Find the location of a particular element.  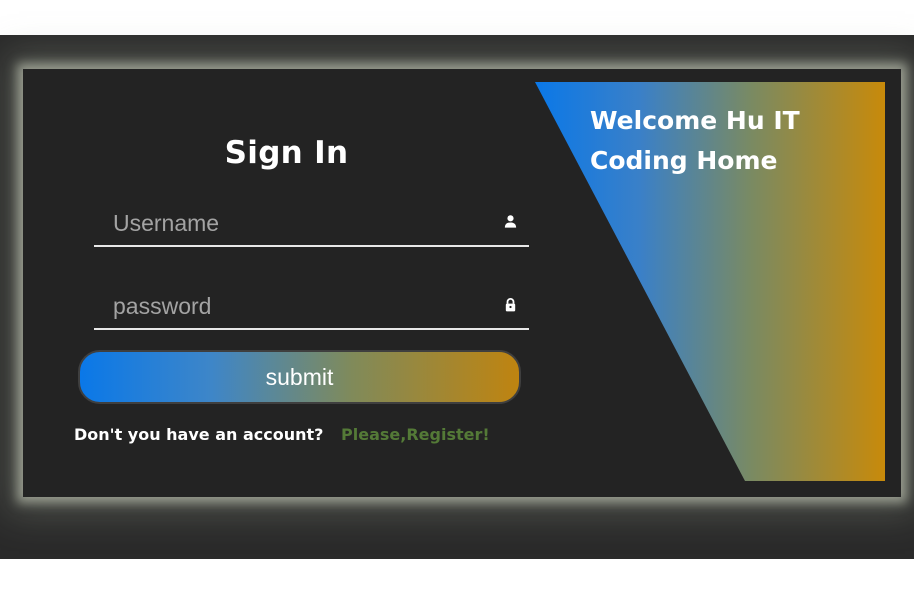

username-field is located at coordinates (311, 224).